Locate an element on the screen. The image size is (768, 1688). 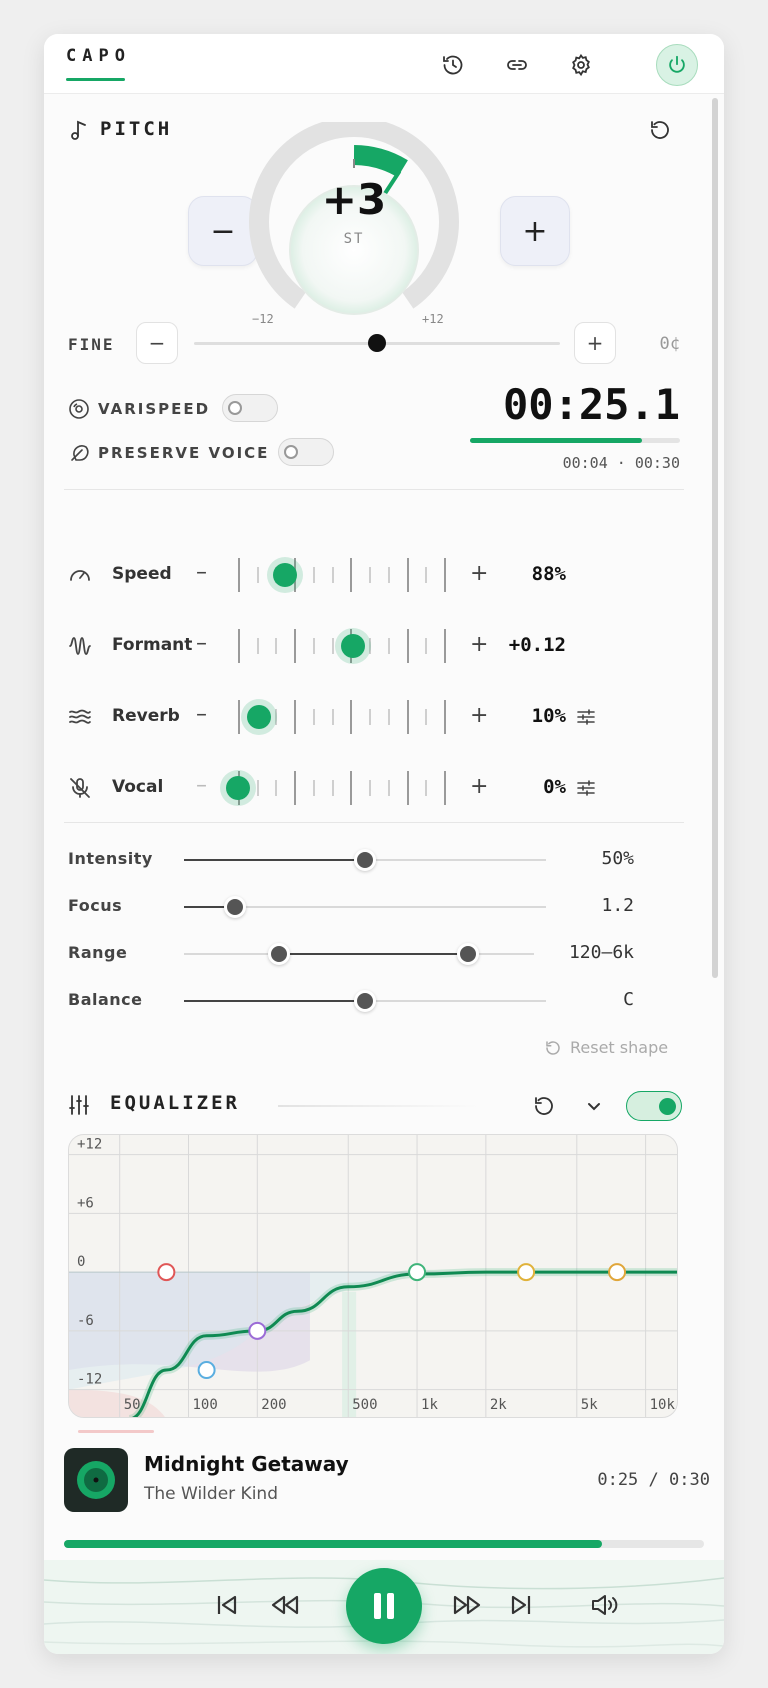
eq-x-tick-label: 5k is located at coordinates (589, 1405).